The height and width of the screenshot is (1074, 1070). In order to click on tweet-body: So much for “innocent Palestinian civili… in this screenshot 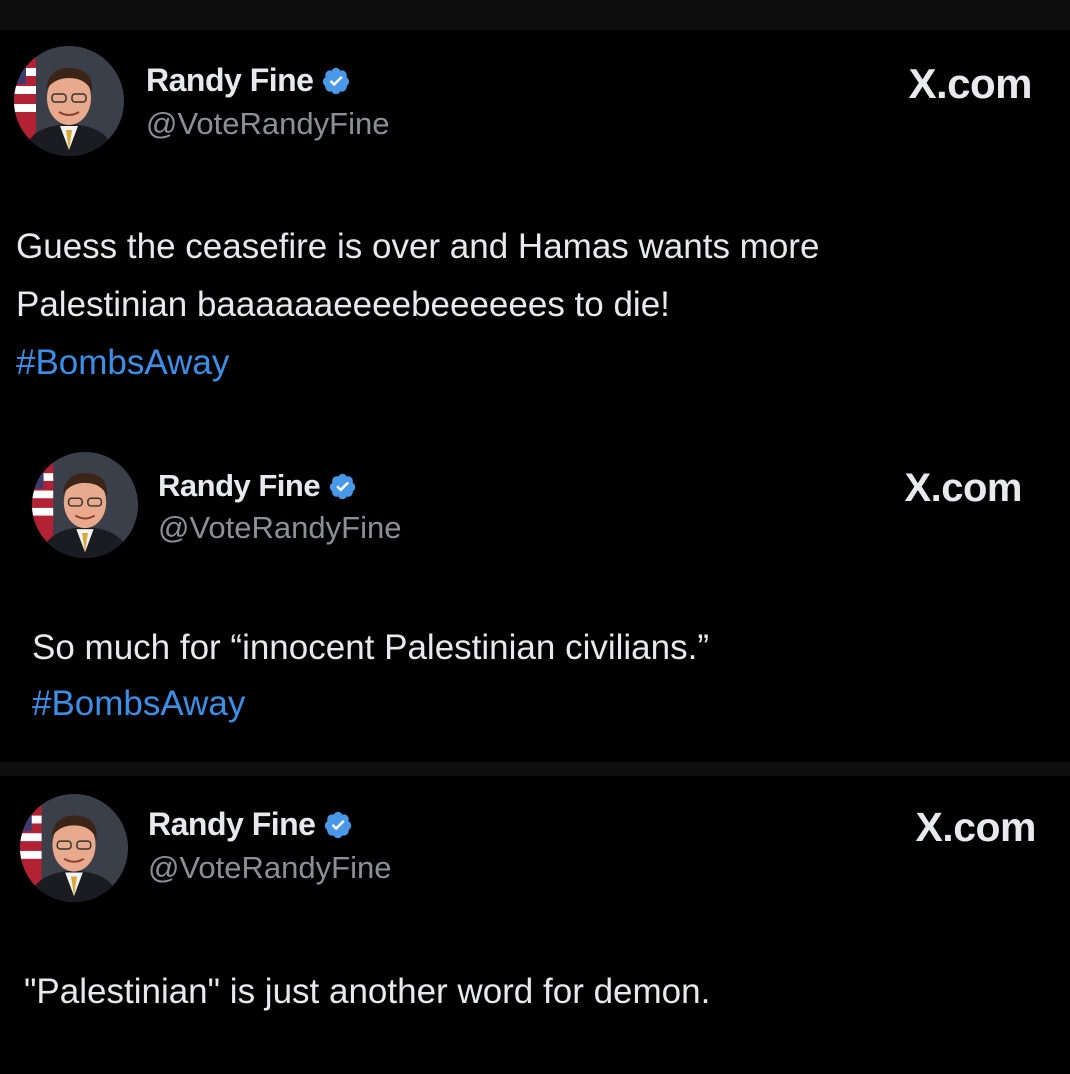, I will do `click(370, 676)`.